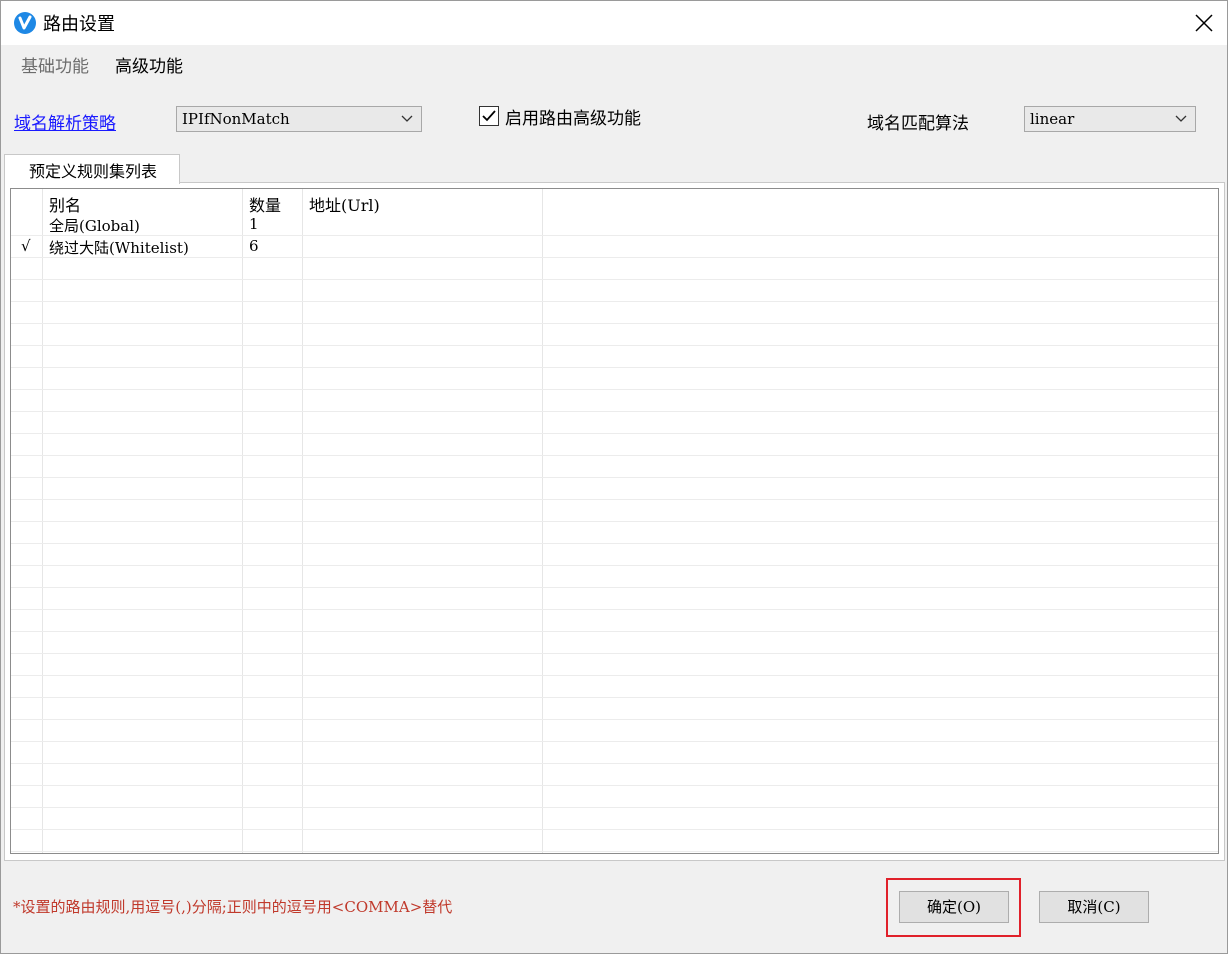 This screenshot has height=954, width=1228. I want to click on header-count: 数量, so click(265, 204).